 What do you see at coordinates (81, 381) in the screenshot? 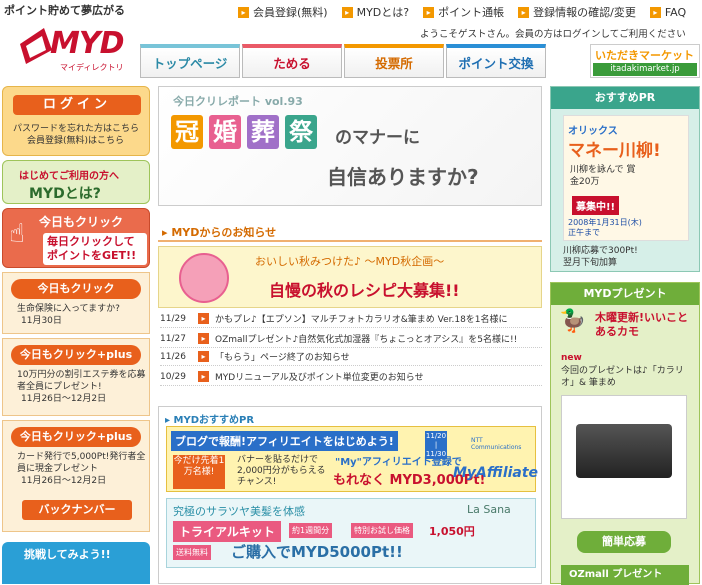
I see `click-text: 10万円分の割引エステ券を応募者全員にプレゼント!` at bounding box center [81, 381].